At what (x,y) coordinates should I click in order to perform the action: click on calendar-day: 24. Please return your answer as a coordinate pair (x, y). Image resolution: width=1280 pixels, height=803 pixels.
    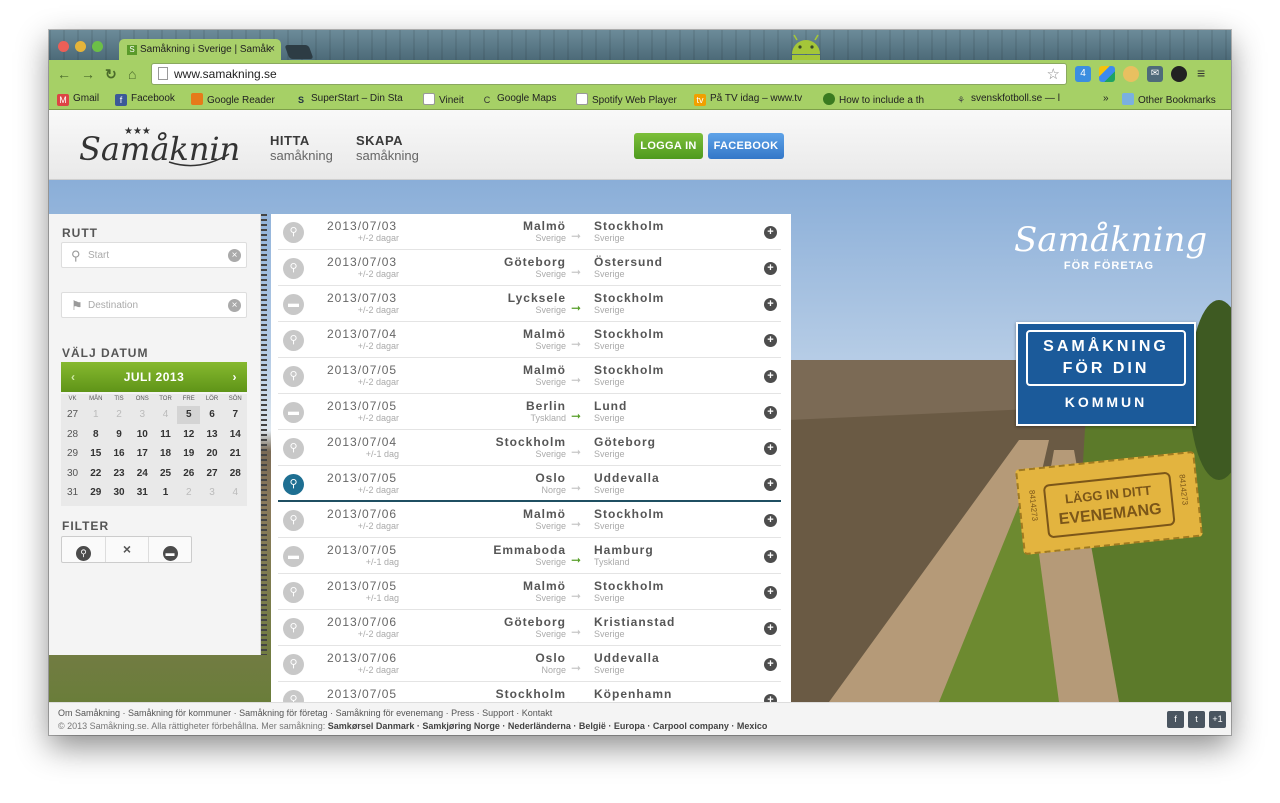
    Looking at the image, I should click on (142, 474).